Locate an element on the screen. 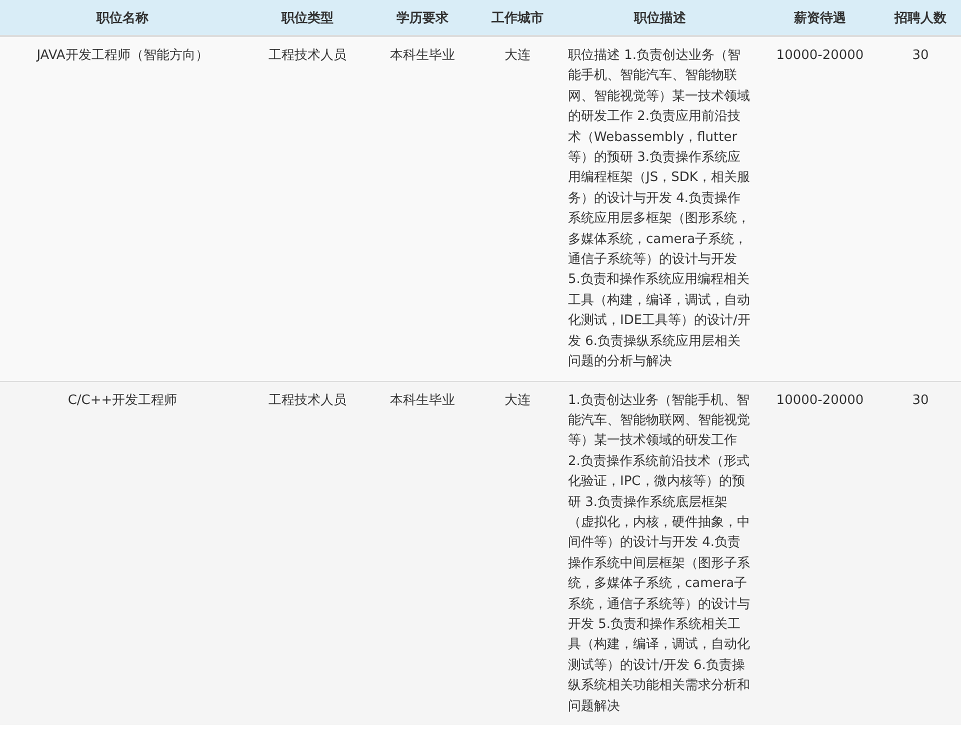 Image resolution: width=961 pixels, height=752 pixels. table-cell: 1.负责创达业务（智能手机、智能汽车、智能物联网、智能视觉等）某一技术领域的研发工作 2.负责操作系统前沿技术（形式化验证，IPC，微内核等）的预研 3.负责操作系统底层框架（虚拟化，内核，硬件抽象，中间件等）的设计与开发 4.负责操作系统中间层框架（图形子系统，多媒体子系统，camera子系统，通信子系统等）的设计与开发 5.负责和操作系统相关工具（构建，编译，调试，自动化测试等）的设计/开发 6.负责操纵系统相关功能相关需求分析和问题解决 is located at coordinates (659, 553).